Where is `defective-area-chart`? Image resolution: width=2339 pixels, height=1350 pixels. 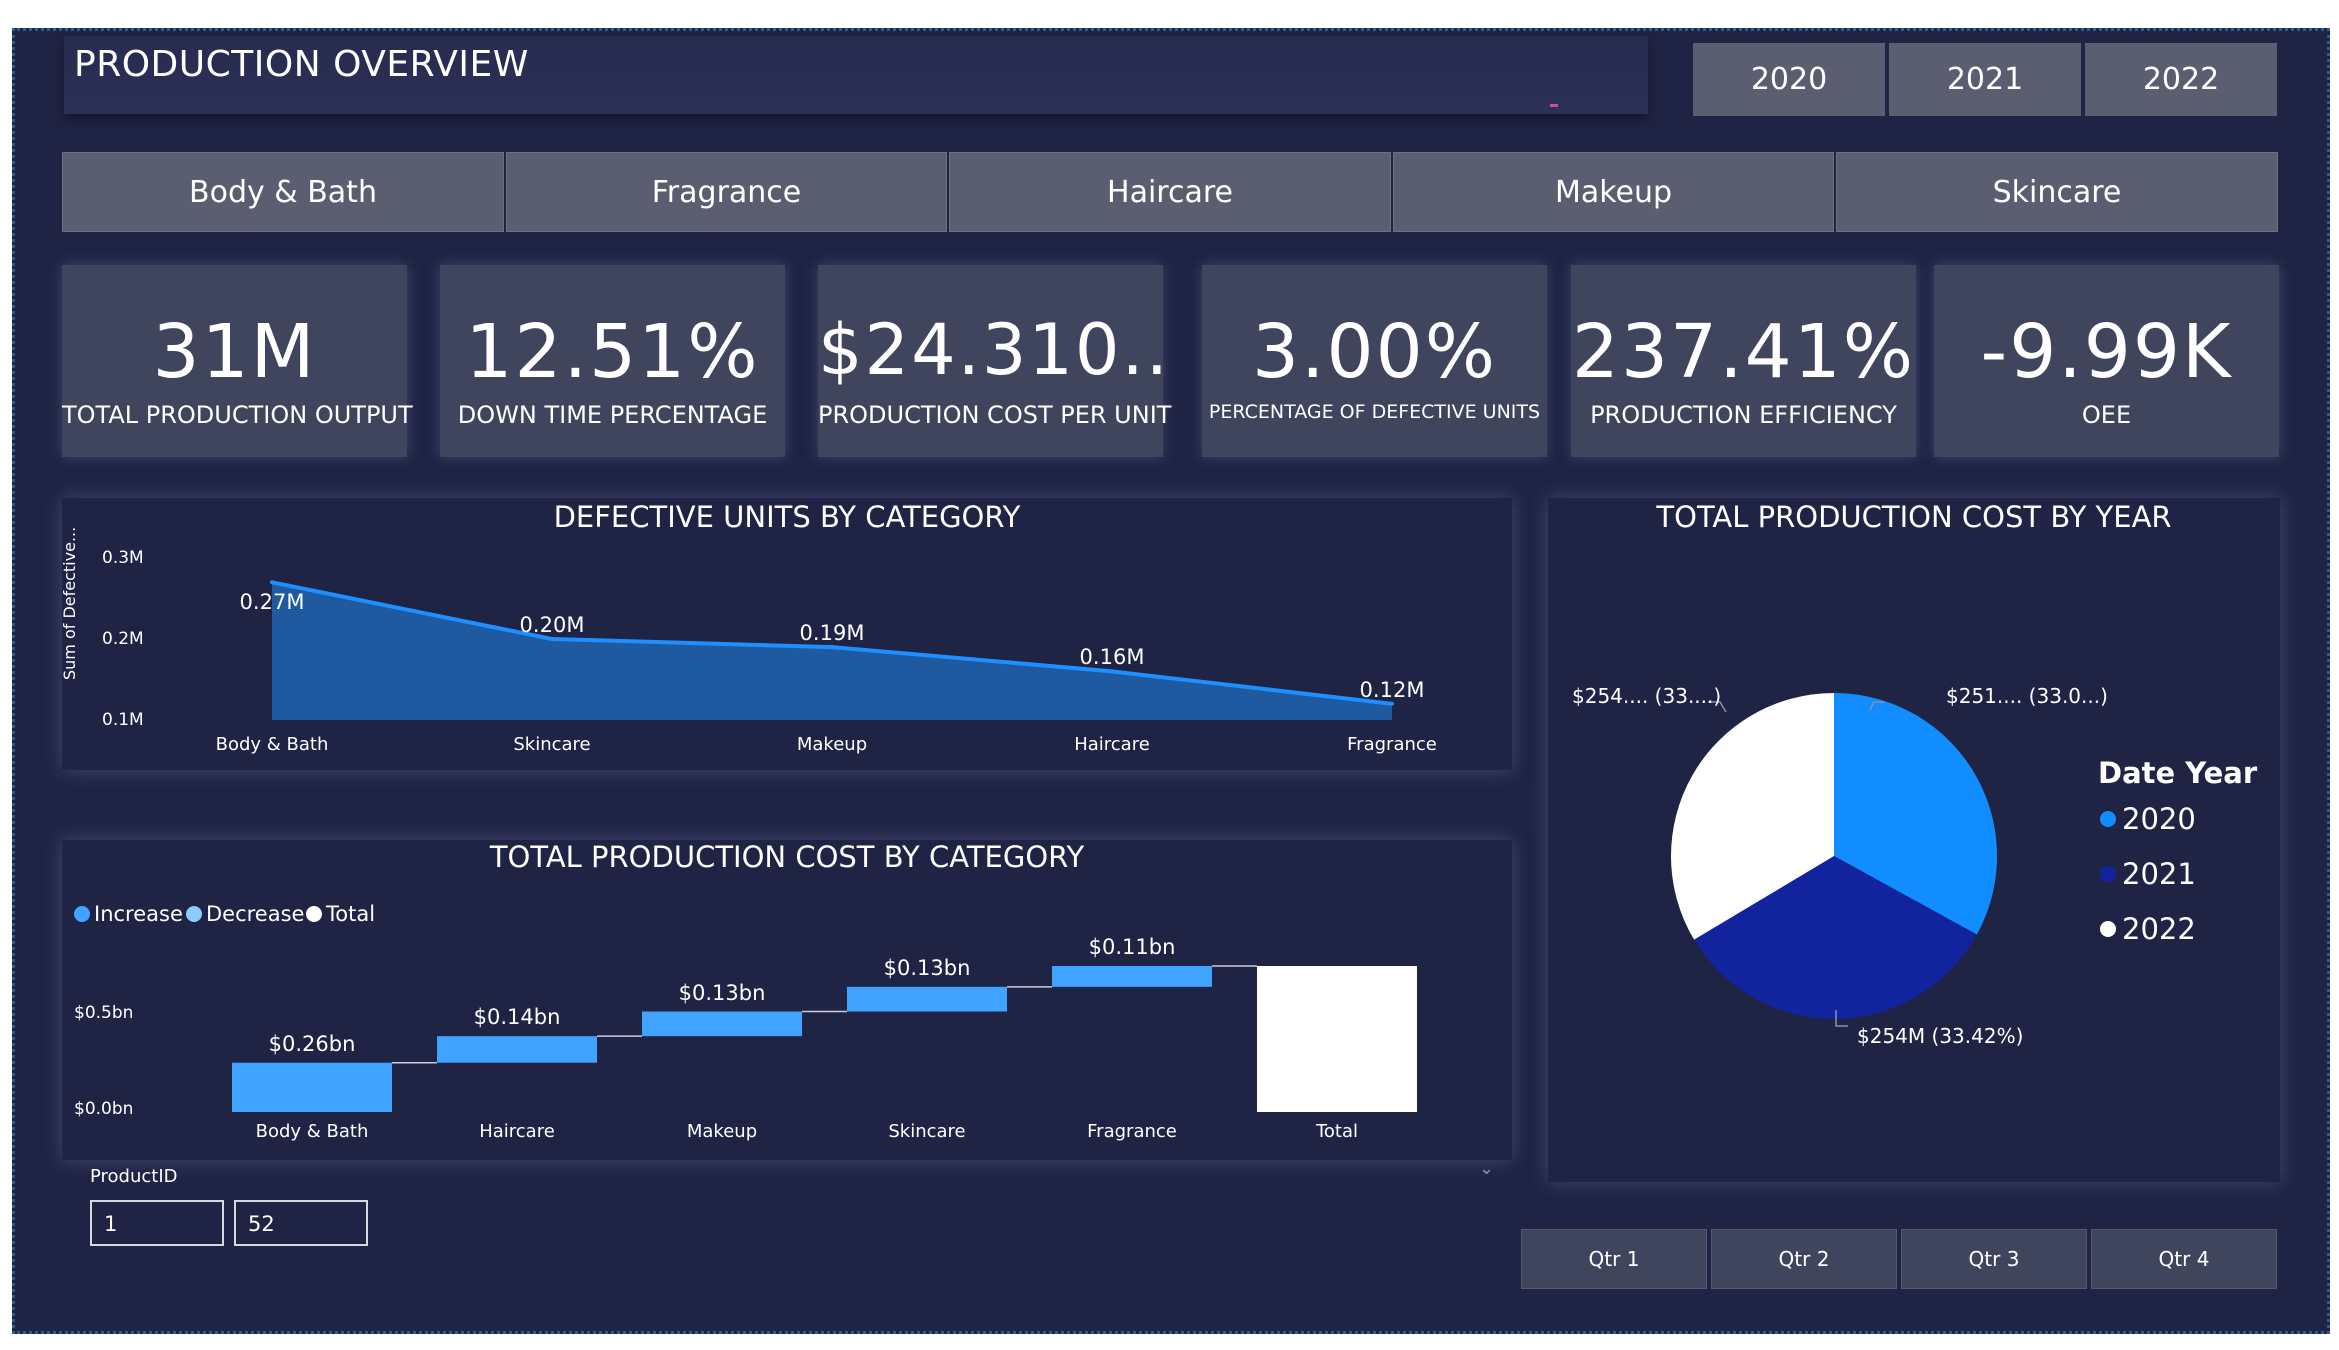
defective-area-chart is located at coordinates (832, 650).